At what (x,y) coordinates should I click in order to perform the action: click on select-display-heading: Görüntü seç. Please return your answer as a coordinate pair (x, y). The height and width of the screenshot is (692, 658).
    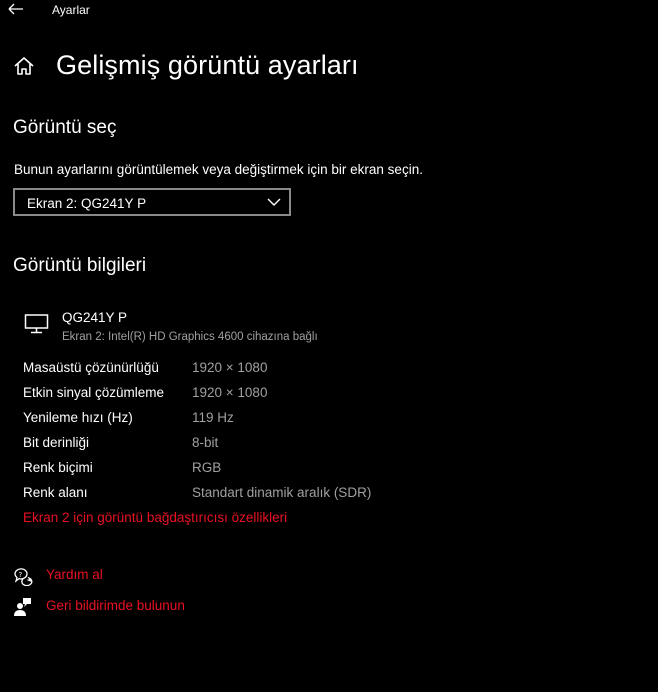
    Looking at the image, I should click on (65, 127).